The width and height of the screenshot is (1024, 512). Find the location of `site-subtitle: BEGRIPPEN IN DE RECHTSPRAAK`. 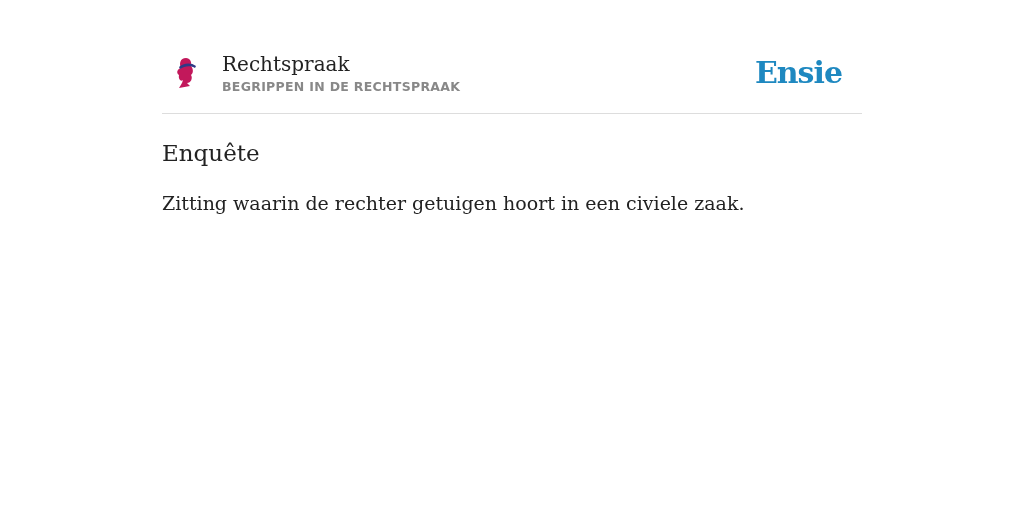

site-subtitle: BEGRIPPEN IN DE RECHTSPRAAK is located at coordinates (342, 86).